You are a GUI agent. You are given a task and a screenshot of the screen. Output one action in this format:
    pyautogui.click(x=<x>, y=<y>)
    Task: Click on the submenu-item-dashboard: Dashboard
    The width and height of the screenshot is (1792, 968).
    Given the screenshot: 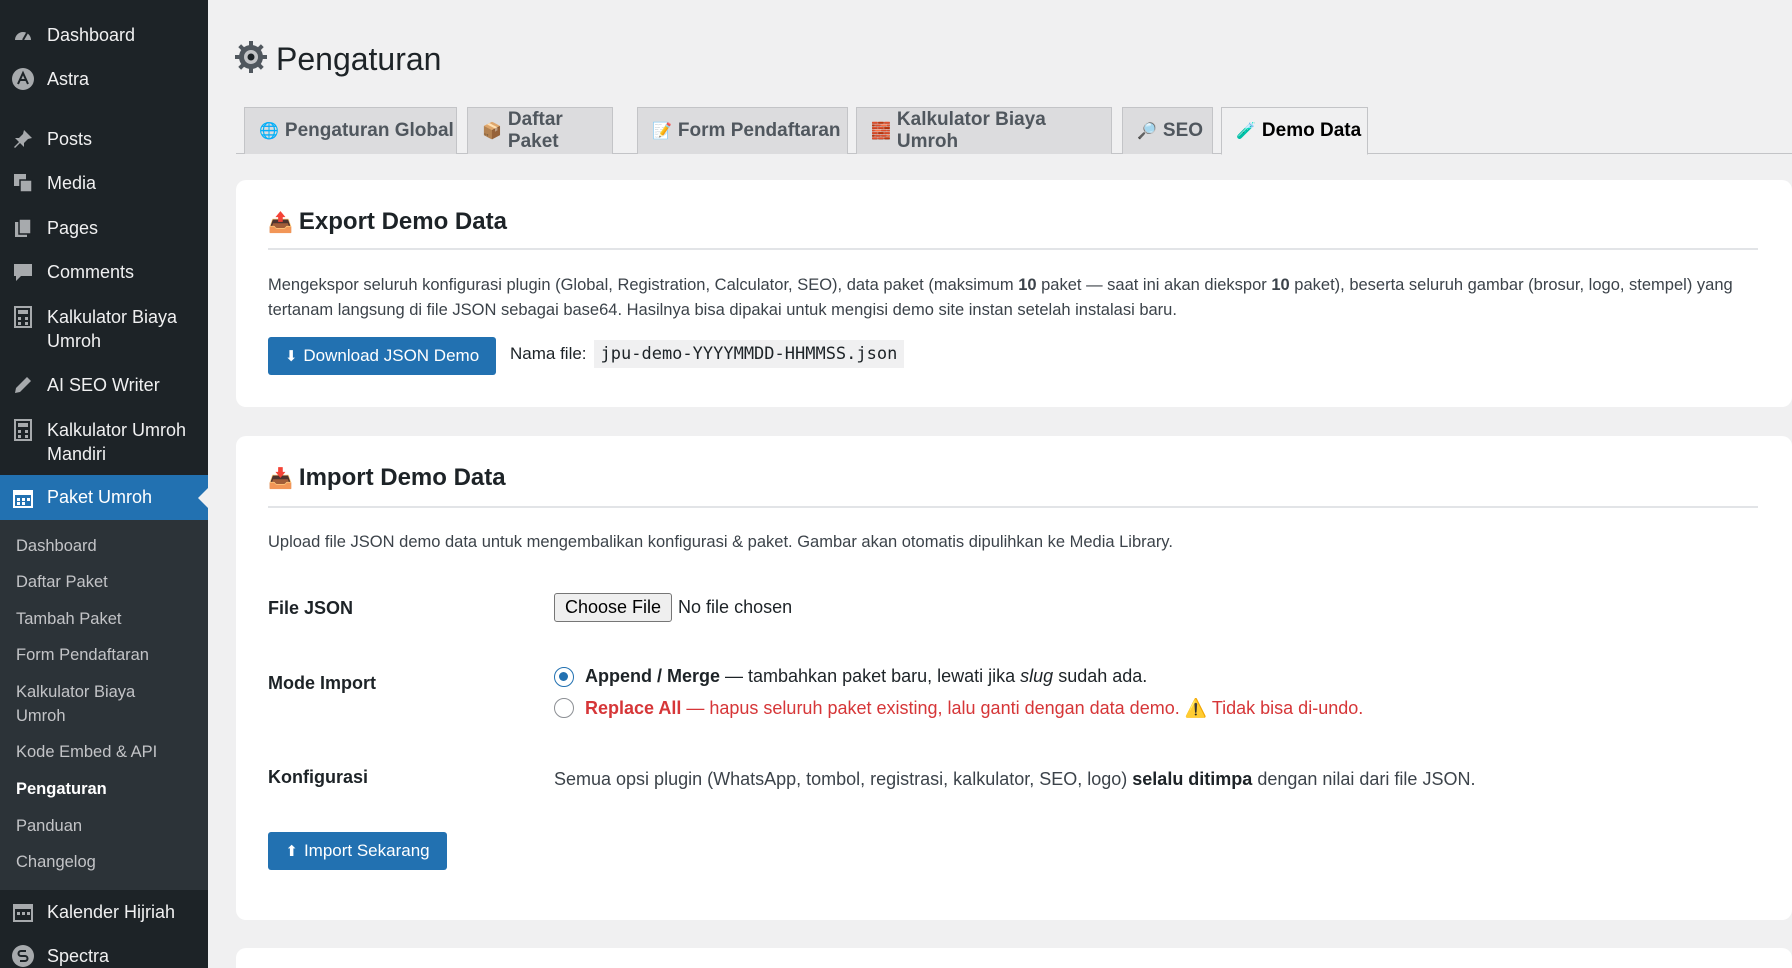 What is the action you would take?
    pyautogui.click(x=108, y=546)
    